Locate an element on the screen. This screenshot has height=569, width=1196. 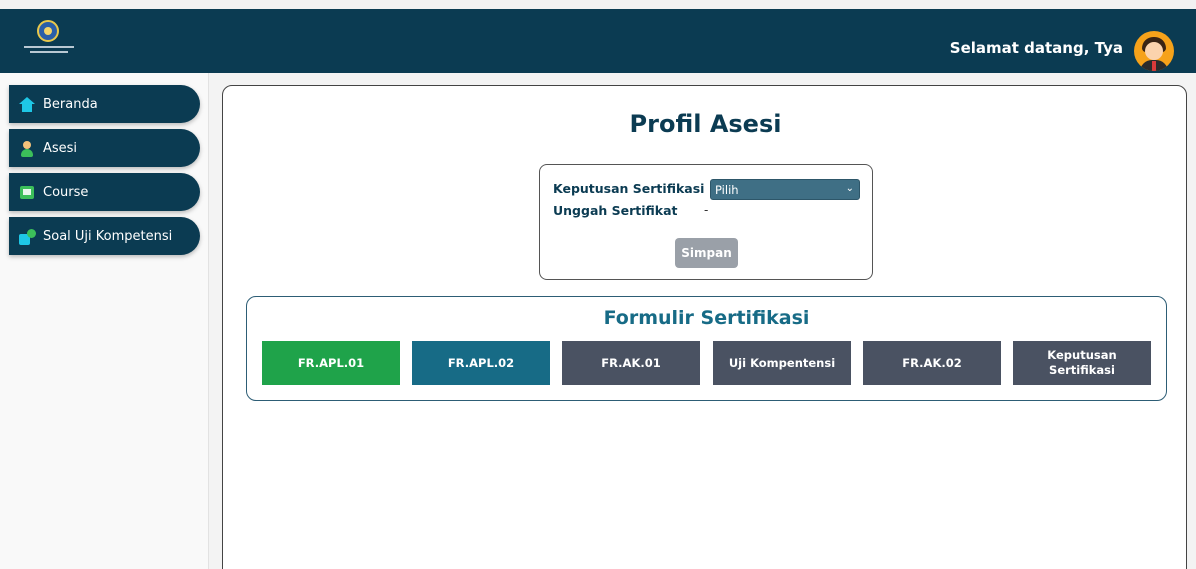
chevron-down-icon: ⌄ is located at coordinates (849, 188).